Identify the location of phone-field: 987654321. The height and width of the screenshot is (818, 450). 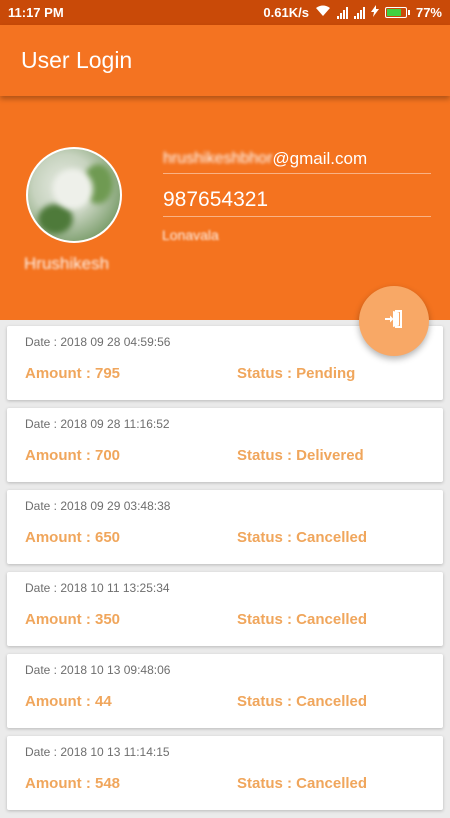
(297, 200).